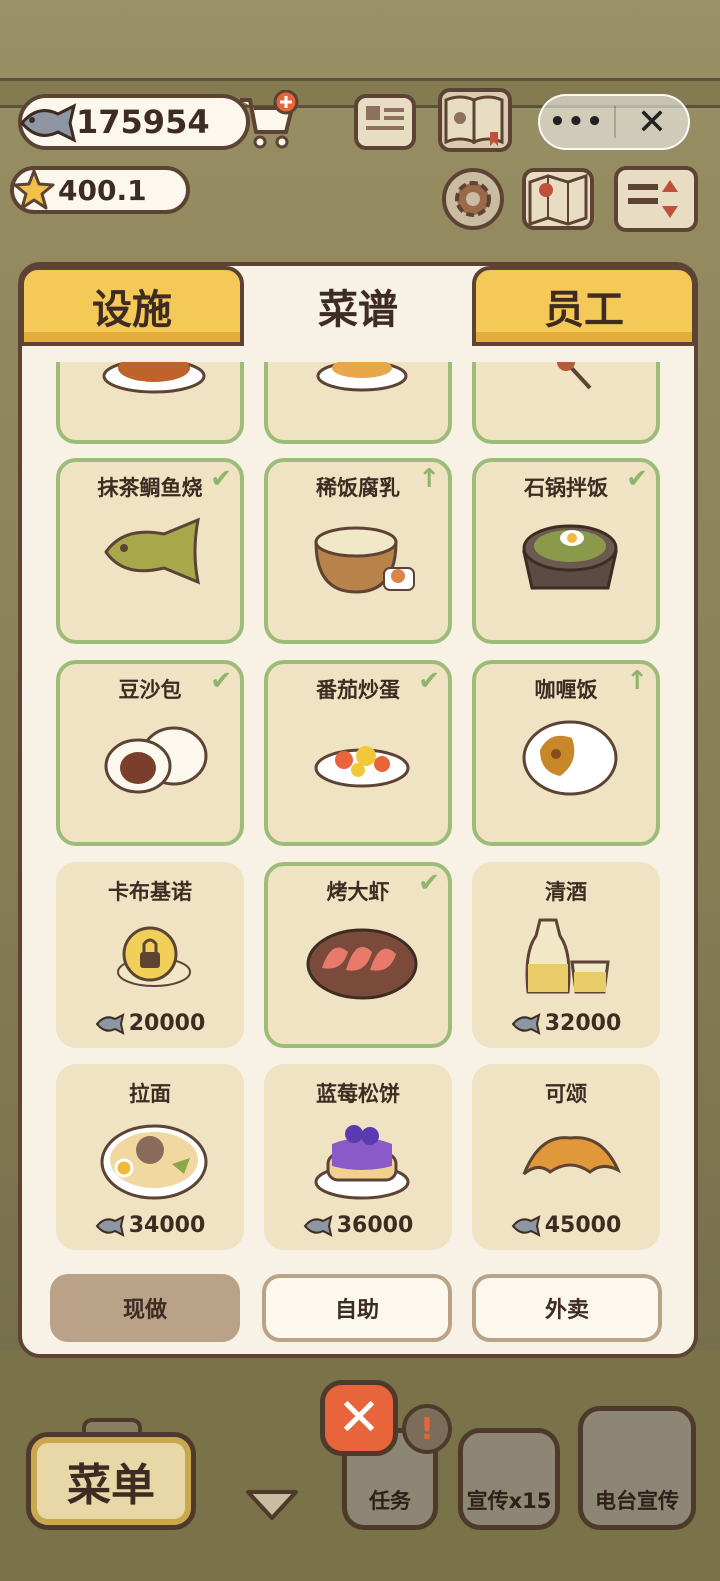 The width and height of the screenshot is (720, 1581). What do you see at coordinates (359, 1418) in the screenshot?
I see `close-panel-button: ✕` at bounding box center [359, 1418].